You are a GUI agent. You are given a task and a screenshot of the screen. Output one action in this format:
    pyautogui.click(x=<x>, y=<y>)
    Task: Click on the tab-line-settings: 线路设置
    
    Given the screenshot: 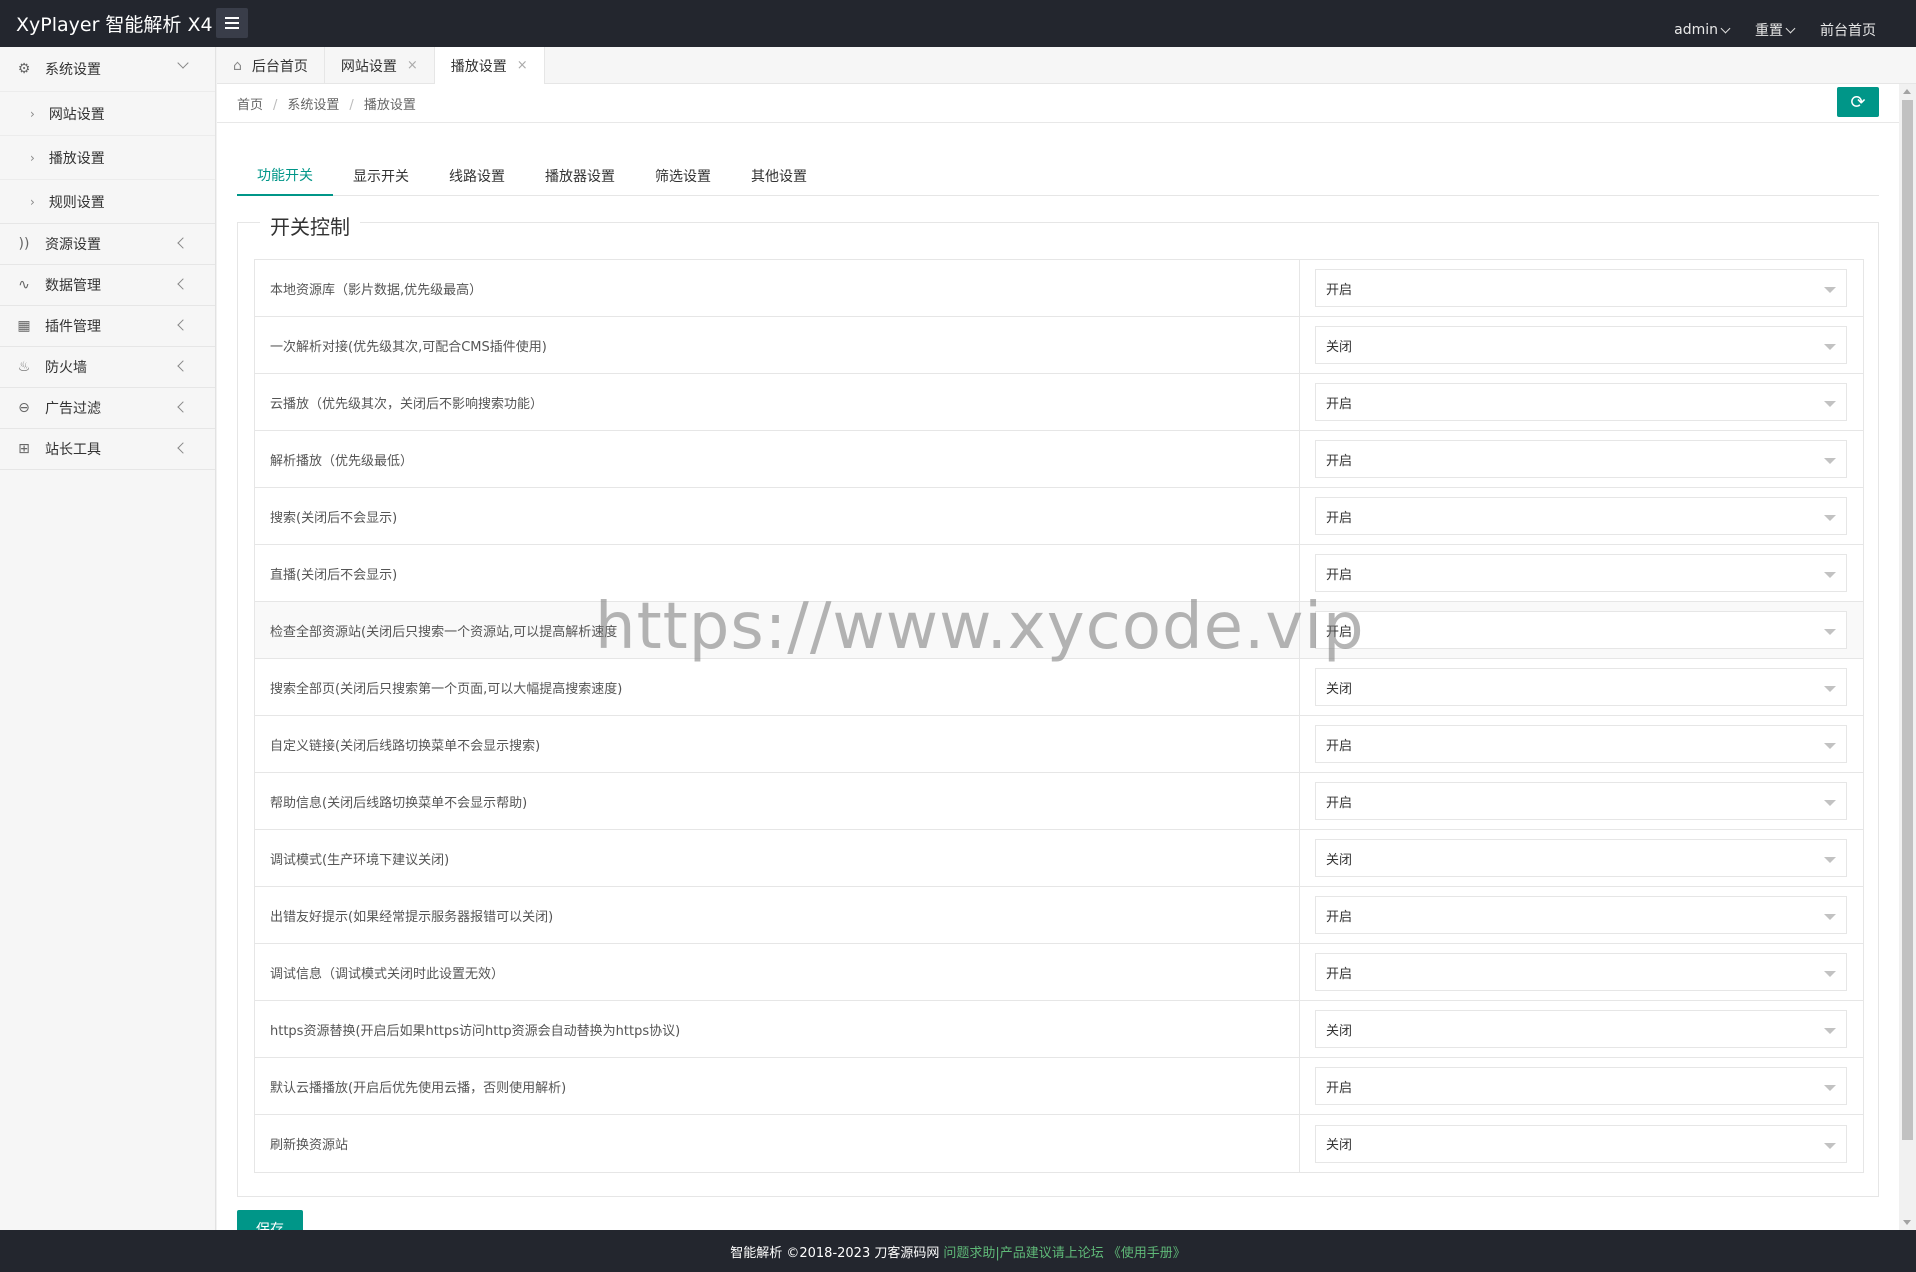 What is the action you would take?
    pyautogui.click(x=477, y=176)
    